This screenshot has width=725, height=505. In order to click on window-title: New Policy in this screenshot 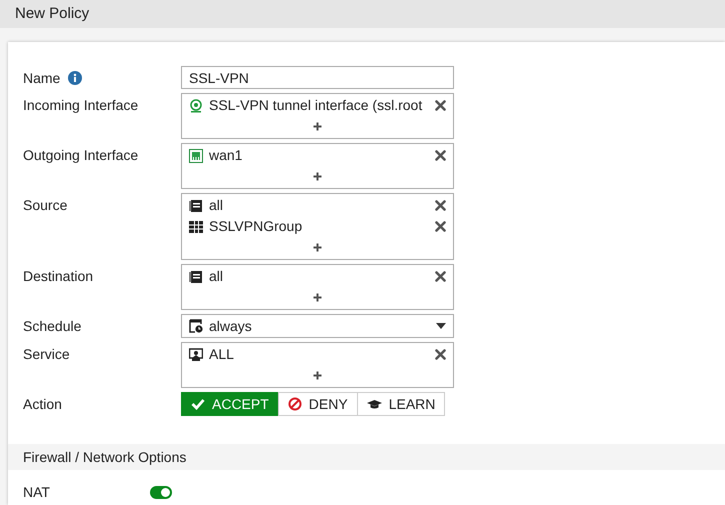, I will do `click(52, 14)`.